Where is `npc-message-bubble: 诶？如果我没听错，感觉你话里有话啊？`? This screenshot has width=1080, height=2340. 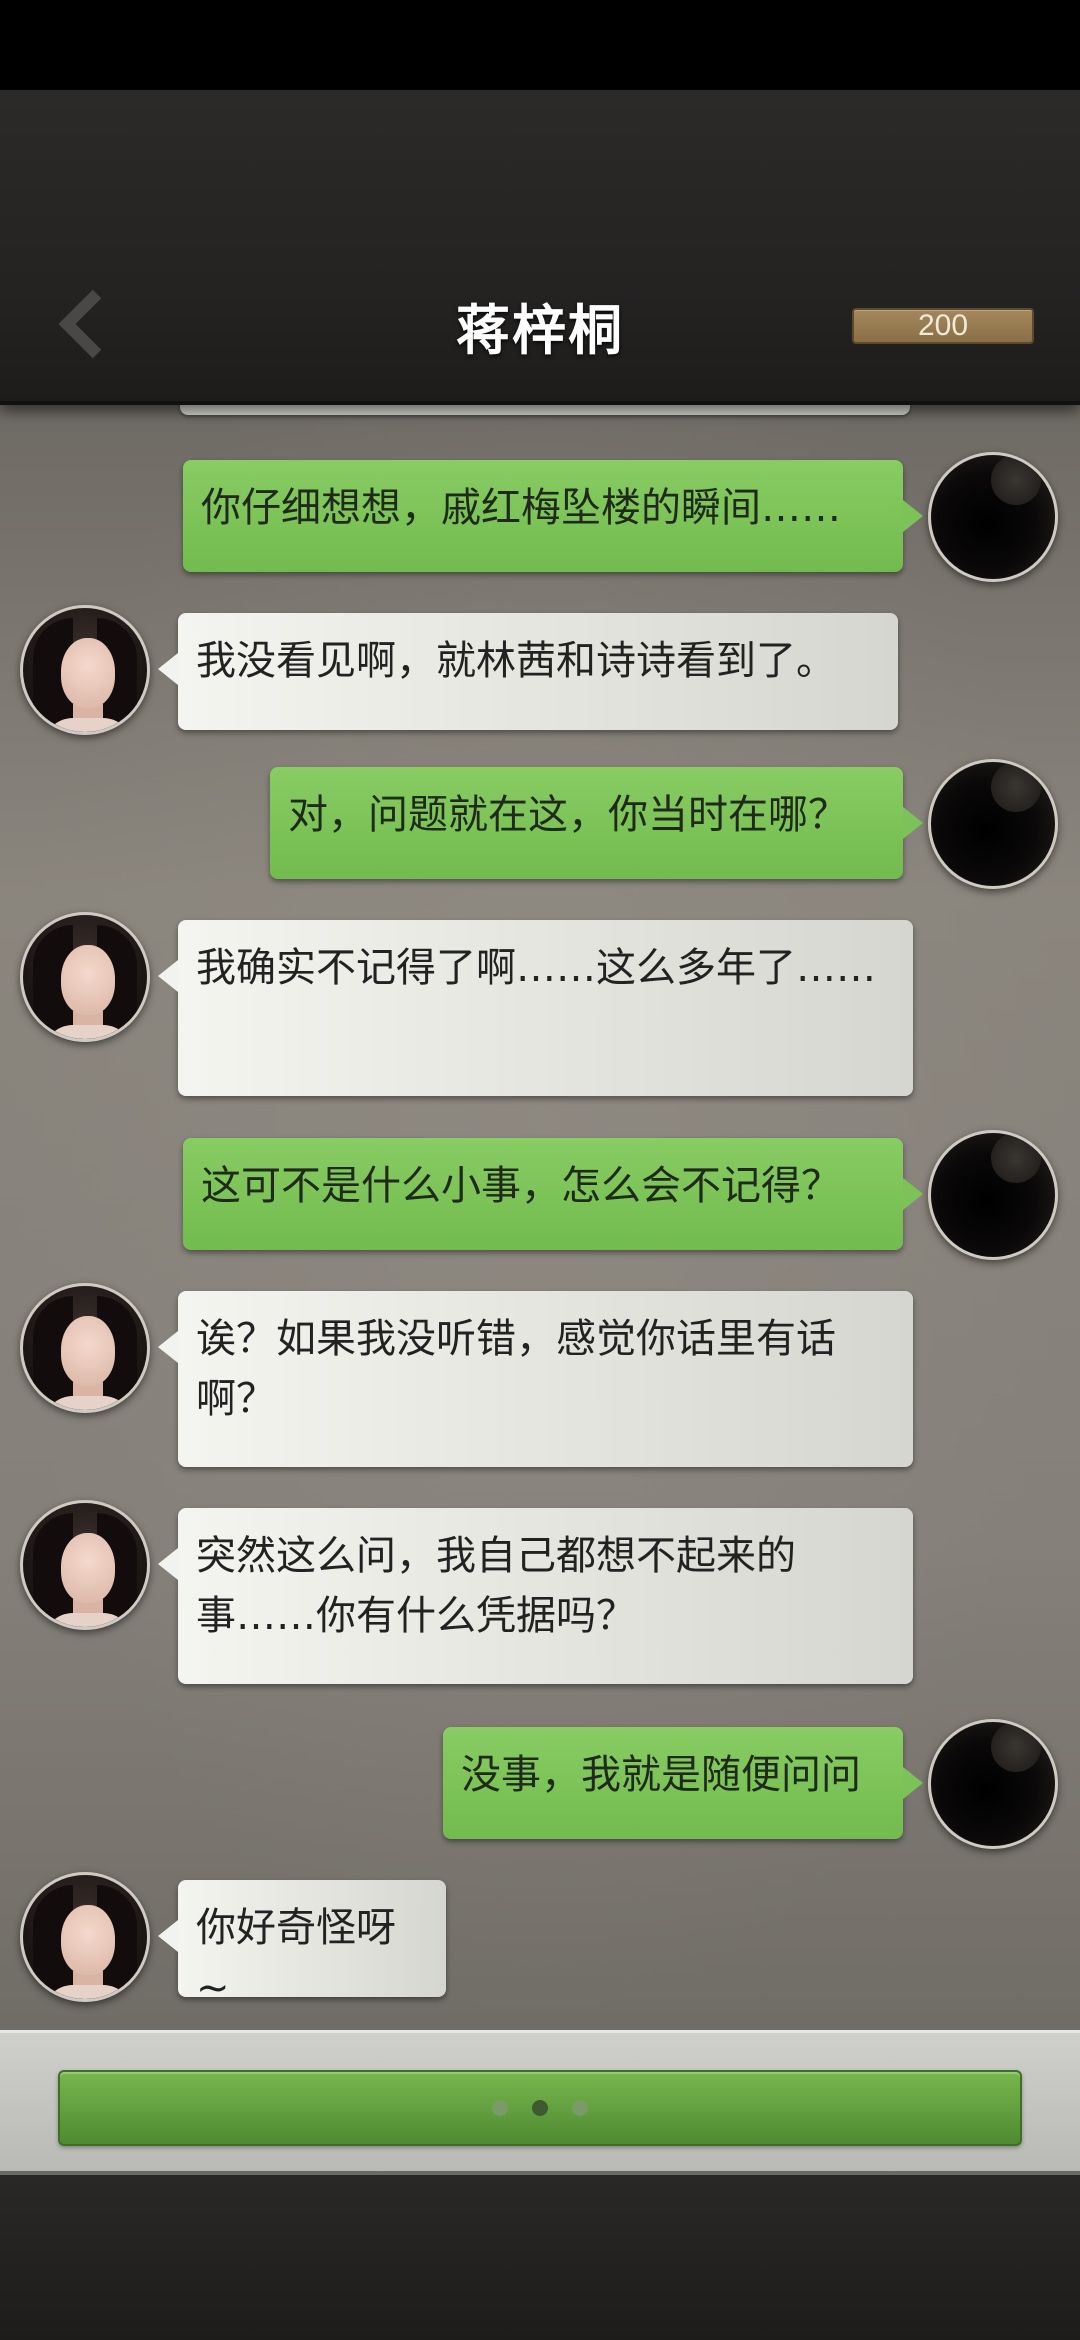 npc-message-bubble: 诶？如果我没听错，感觉你话里有话啊？ is located at coordinates (535, 1379).